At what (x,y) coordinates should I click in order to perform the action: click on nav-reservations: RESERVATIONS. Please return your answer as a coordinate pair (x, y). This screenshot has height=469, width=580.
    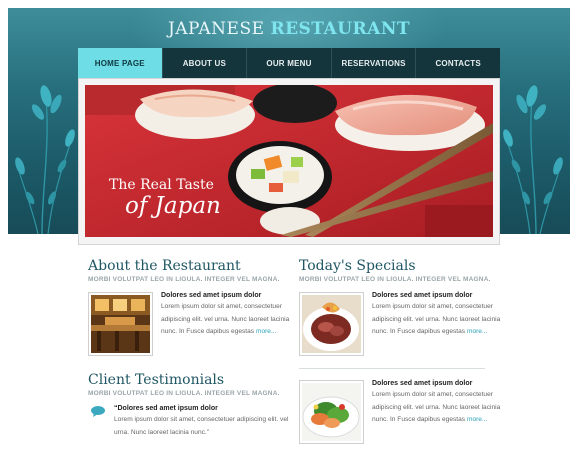
    Looking at the image, I should click on (374, 63).